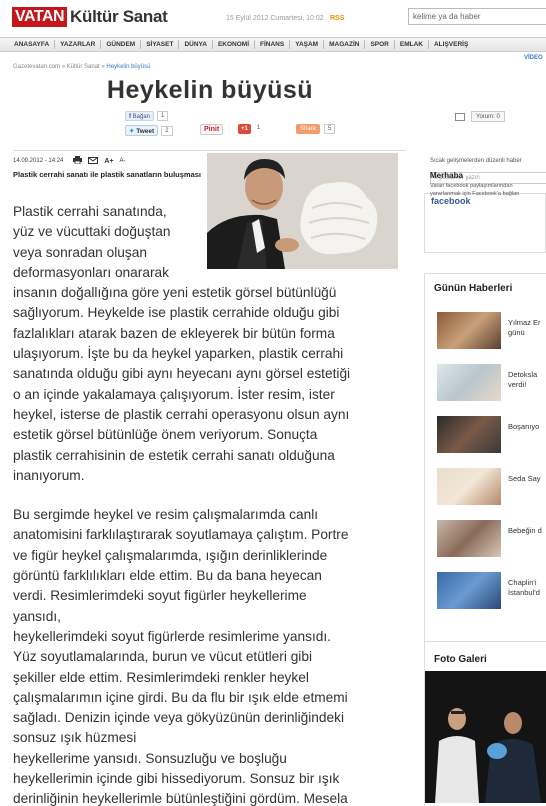 The image size is (546, 806). Describe the element at coordinates (488, 116) in the screenshot. I see `comment-count: Yorum: 0` at that location.